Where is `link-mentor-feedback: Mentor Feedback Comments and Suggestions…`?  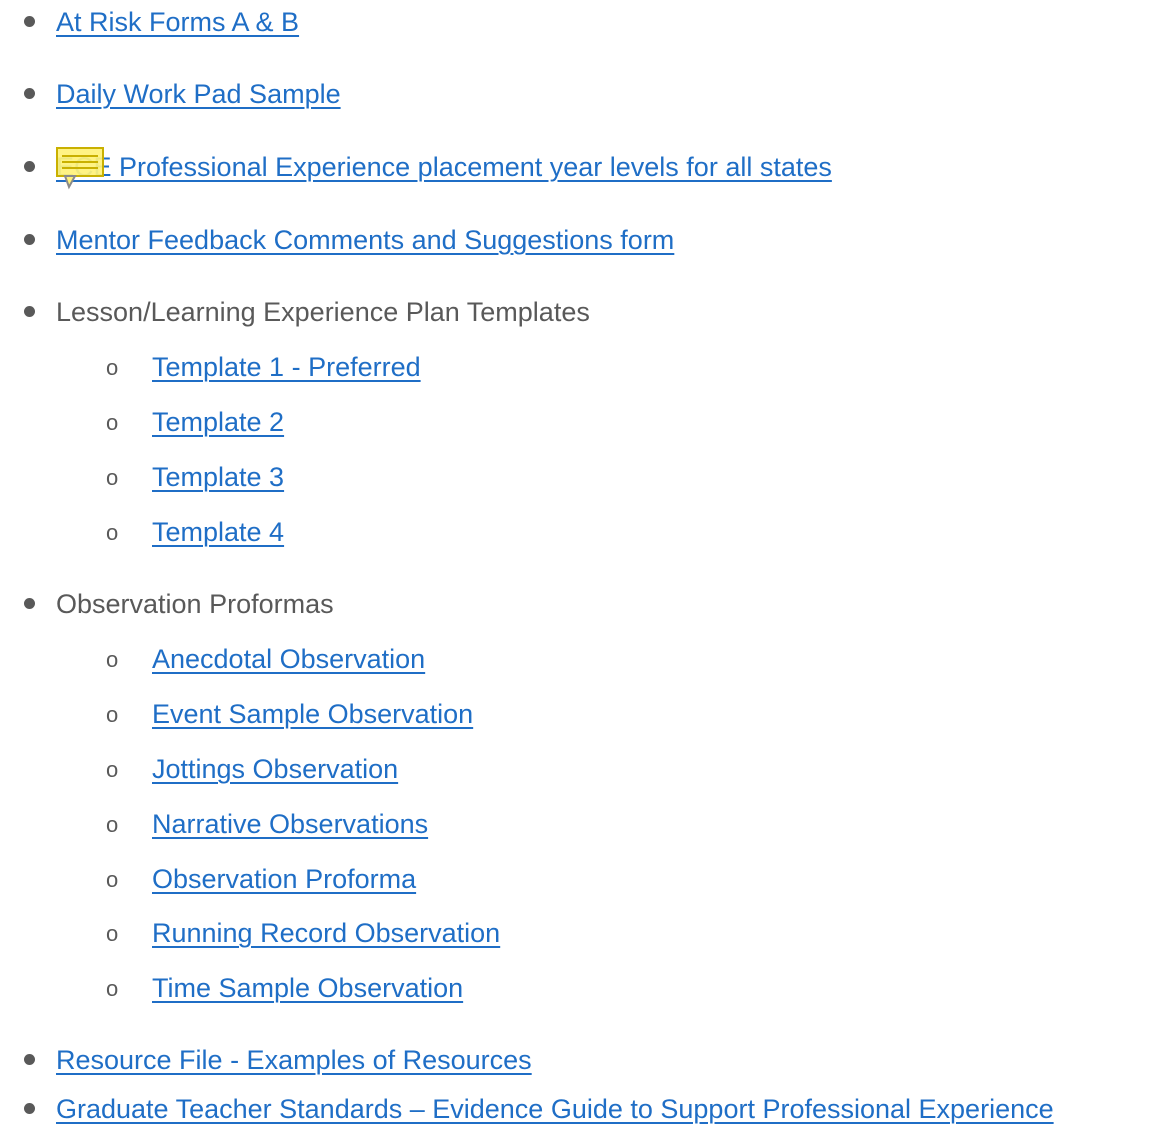
link-mentor-feedback: Mentor Feedback Comments and Suggestions… is located at coordinates (365, 240).